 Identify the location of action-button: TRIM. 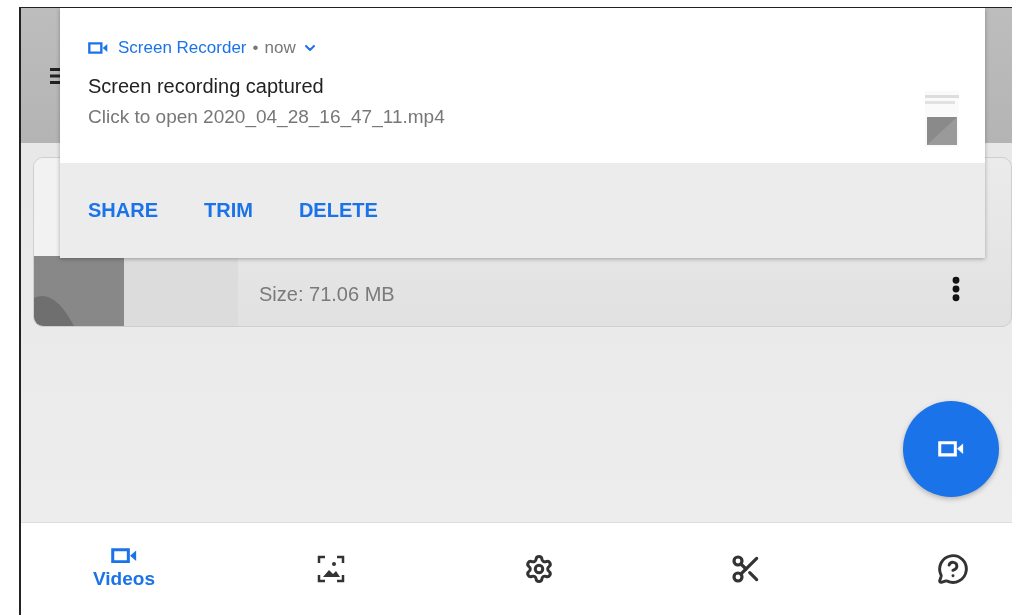
(228, 210).